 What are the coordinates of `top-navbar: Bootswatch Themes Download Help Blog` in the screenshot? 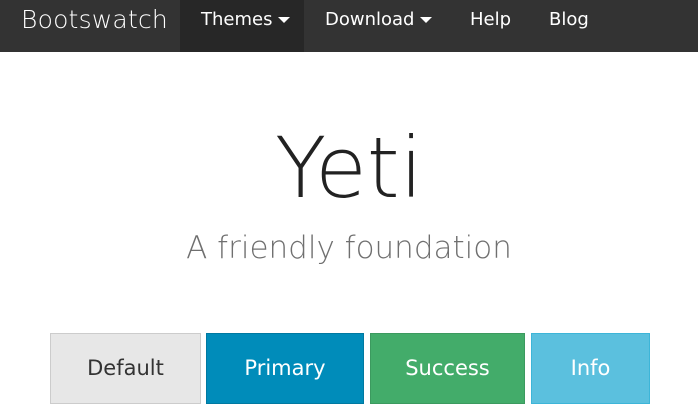 It's located at (349, 26).